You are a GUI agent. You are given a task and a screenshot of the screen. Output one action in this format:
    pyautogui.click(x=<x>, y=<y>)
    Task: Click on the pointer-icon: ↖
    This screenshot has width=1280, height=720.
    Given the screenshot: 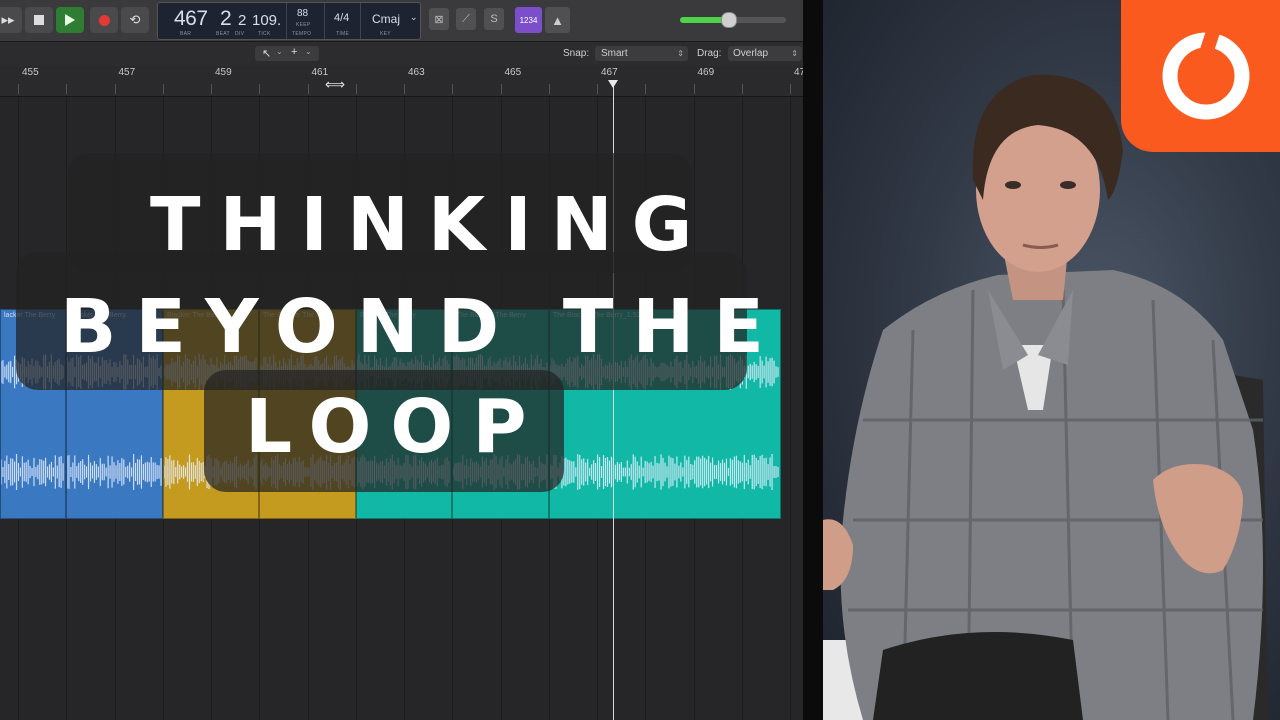 What is the action you would take?
    pyautogui.click(x=267, y=54)
    